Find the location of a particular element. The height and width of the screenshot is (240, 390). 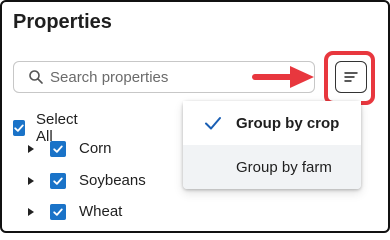

menu-item-label: Group by crop is located at coordinates (288, 123).